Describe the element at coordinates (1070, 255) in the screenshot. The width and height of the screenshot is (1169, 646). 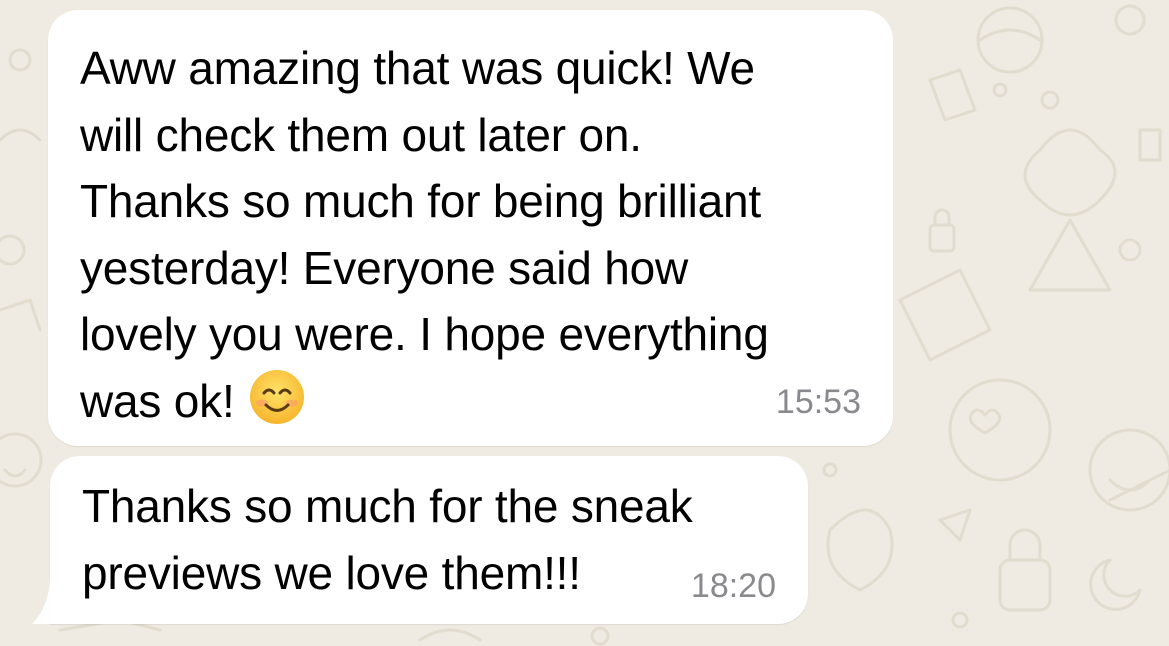
I see `mountain-doodle-icon` at that location.